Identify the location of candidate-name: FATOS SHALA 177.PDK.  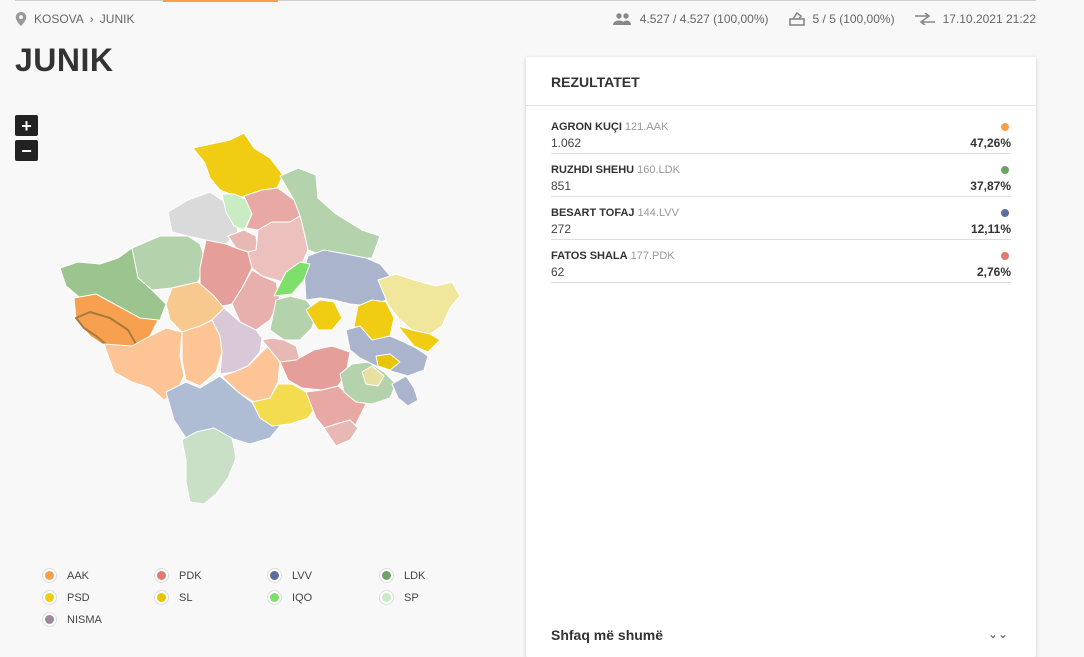
(613, 256).